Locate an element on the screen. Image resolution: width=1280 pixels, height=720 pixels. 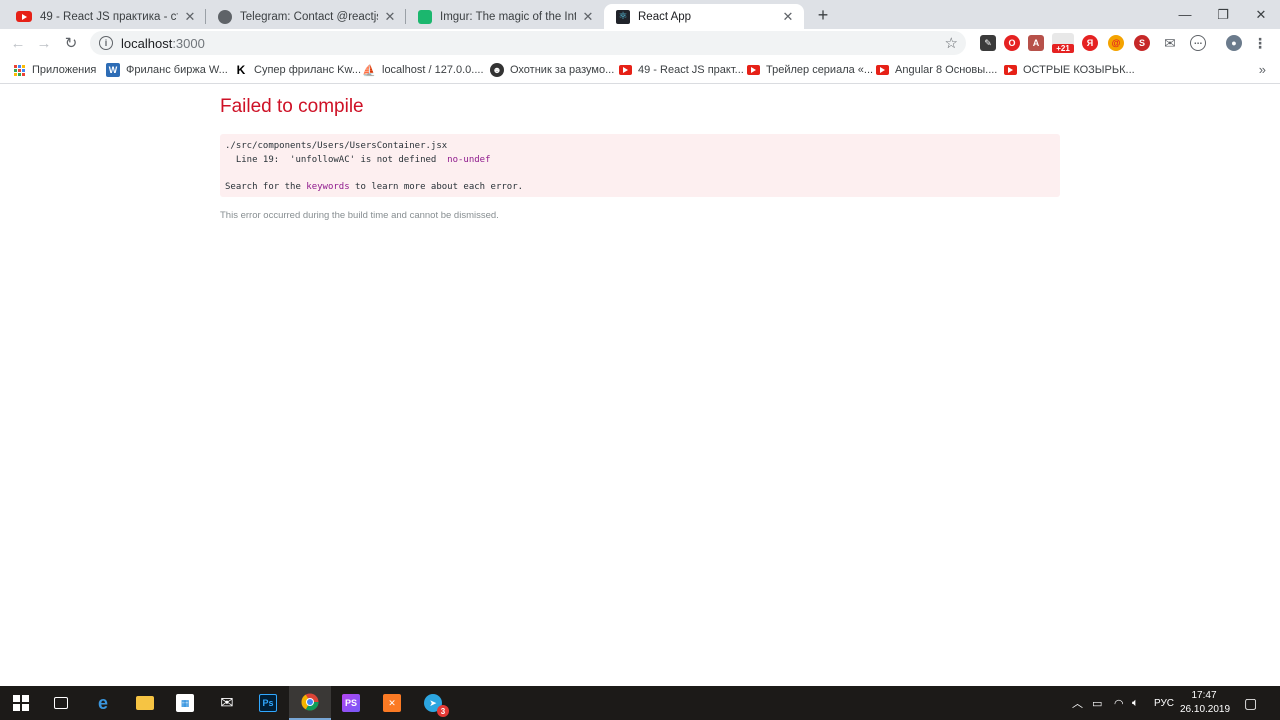
telegram-badge: 3 is located at coordinates (443, 711).